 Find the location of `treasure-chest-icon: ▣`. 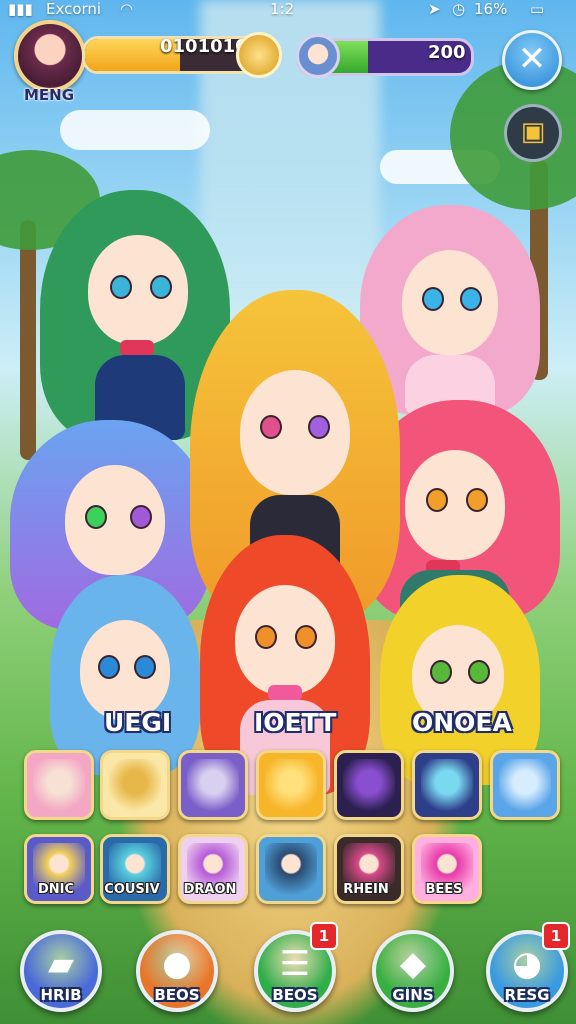

treasure-chest-icon: ▣ is located at coordinates (533, 132).